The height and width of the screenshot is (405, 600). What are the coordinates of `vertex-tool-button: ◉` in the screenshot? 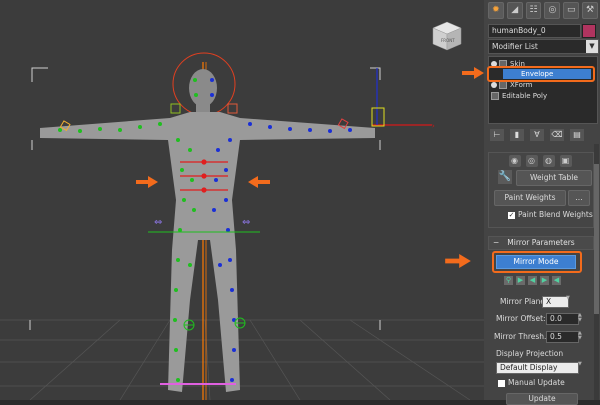 It's located at (514, 161).